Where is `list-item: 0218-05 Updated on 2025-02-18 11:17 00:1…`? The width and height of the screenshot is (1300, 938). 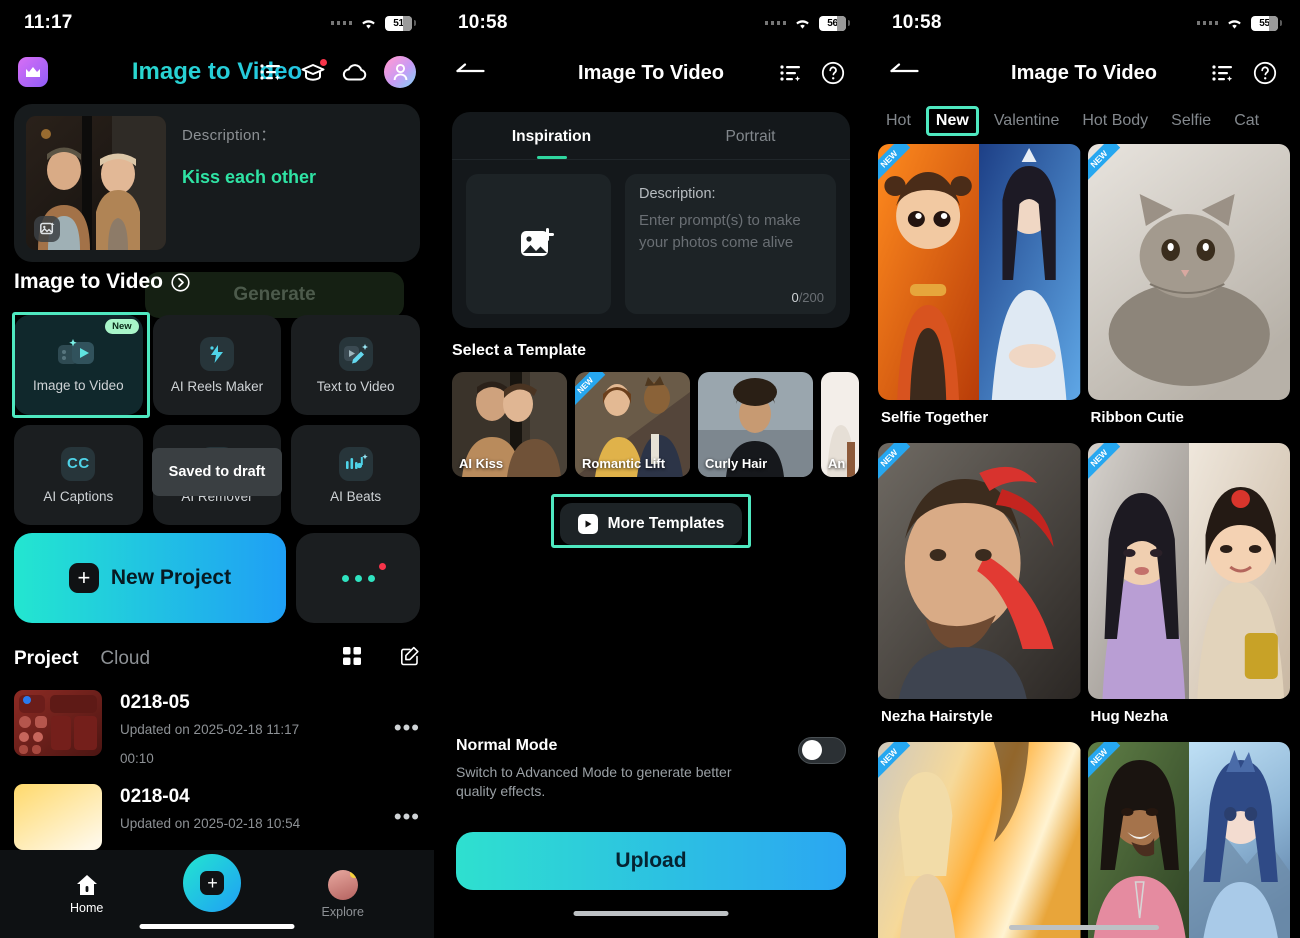
list-item: 0218-05 Updated on 2025-02-18 11:17 00:1… is located at coordinates (217, 728).